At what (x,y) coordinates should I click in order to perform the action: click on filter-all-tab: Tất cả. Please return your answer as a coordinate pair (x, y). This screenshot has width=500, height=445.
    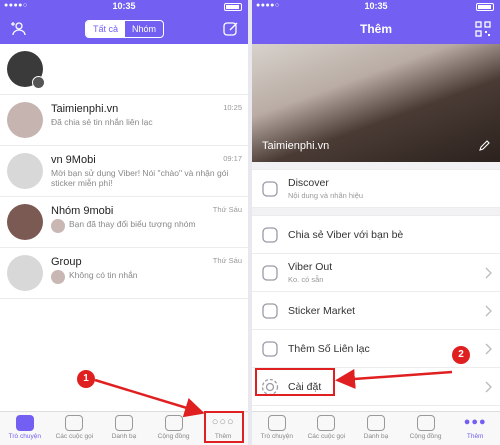
    Looking at the image, I should click on (106, 29).